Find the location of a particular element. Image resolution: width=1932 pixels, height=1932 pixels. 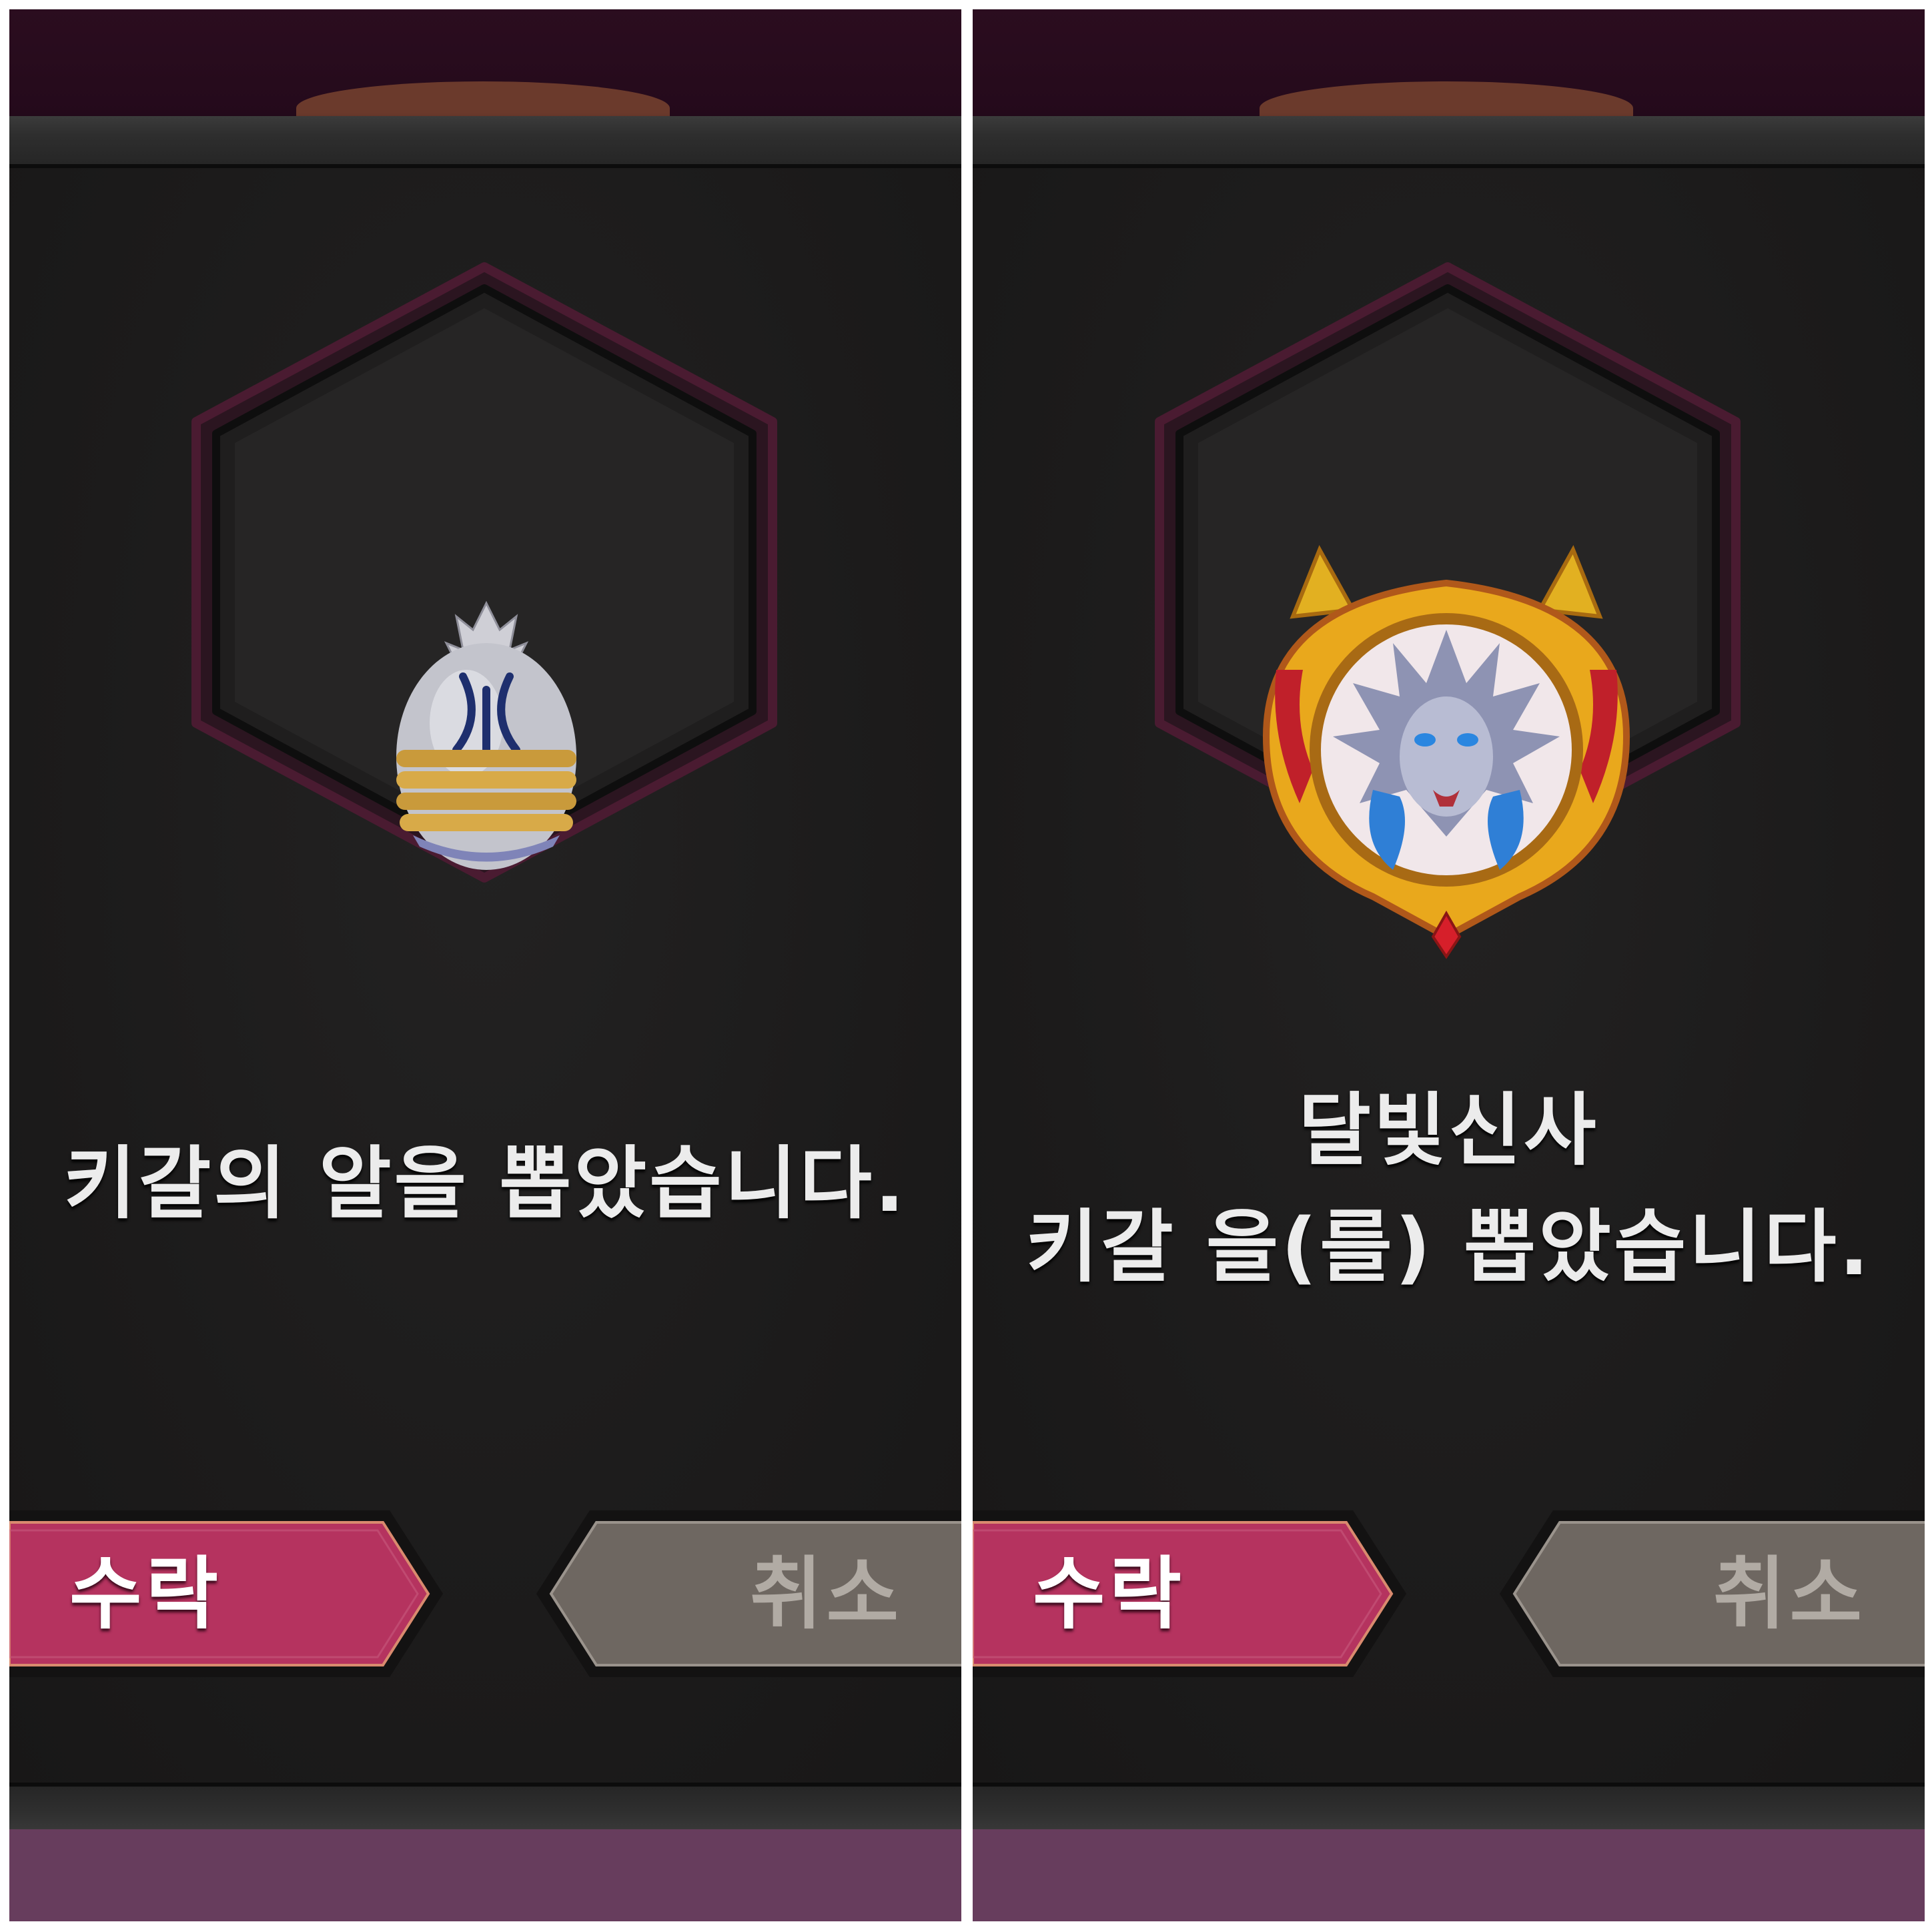

draw-message: 키갈의 알을 뽑았습니다. is located at coordinates (485, 1183).